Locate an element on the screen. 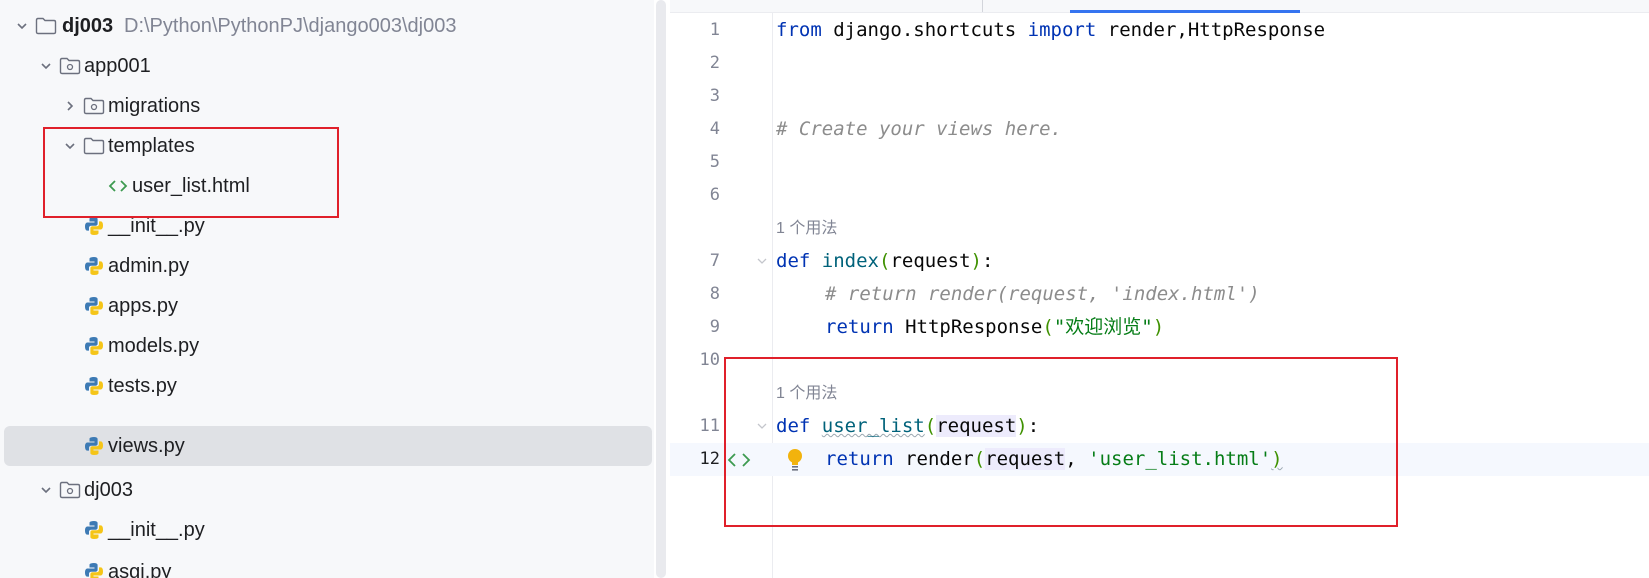 This screenshot has width=1649, height=578. code-line: 2 is located at coordinates (1159, 63).